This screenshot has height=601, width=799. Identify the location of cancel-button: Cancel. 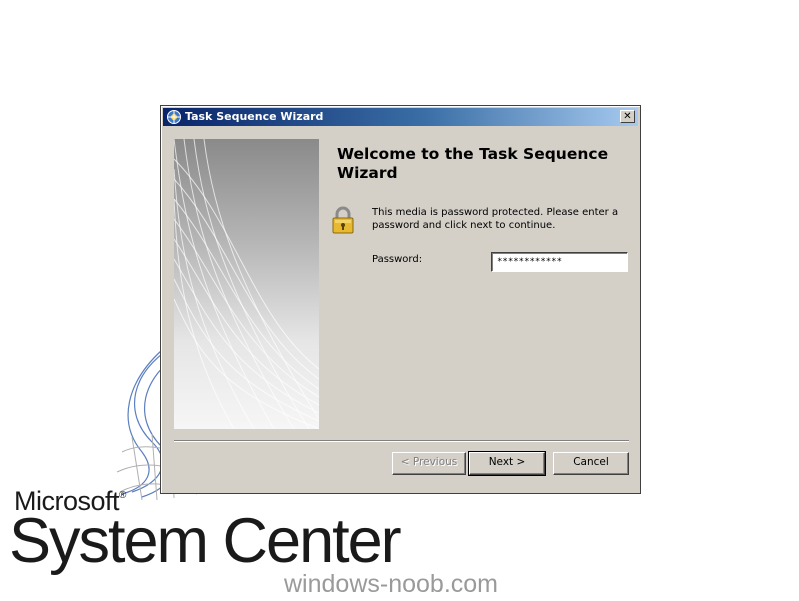
(591, 463).